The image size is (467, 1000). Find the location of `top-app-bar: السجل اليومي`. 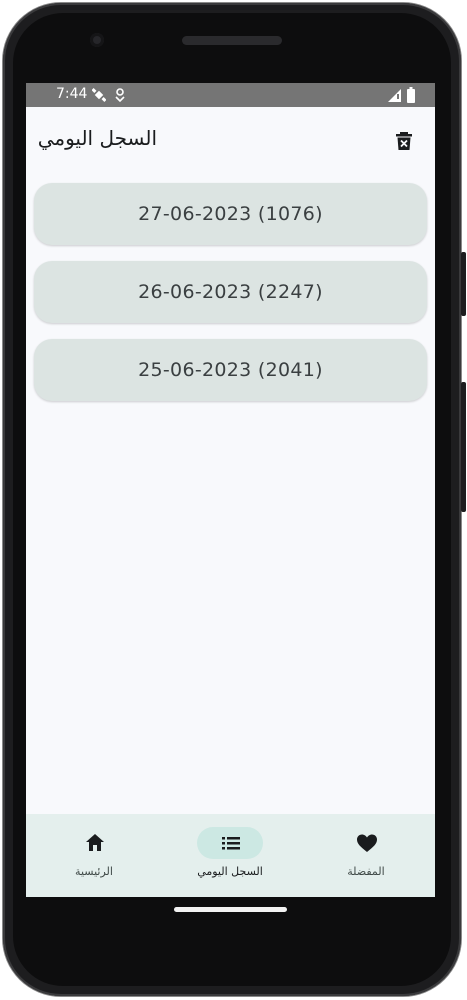

top-app-bar: السجل اليومي is located at coordinates (230, 141).